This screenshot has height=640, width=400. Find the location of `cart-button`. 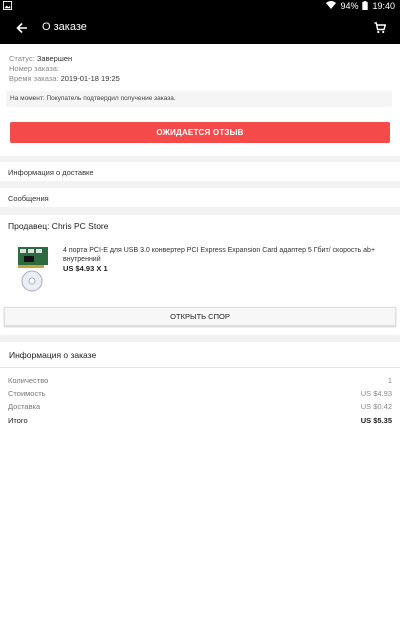

cart-button is located at coordinates (380, 28).